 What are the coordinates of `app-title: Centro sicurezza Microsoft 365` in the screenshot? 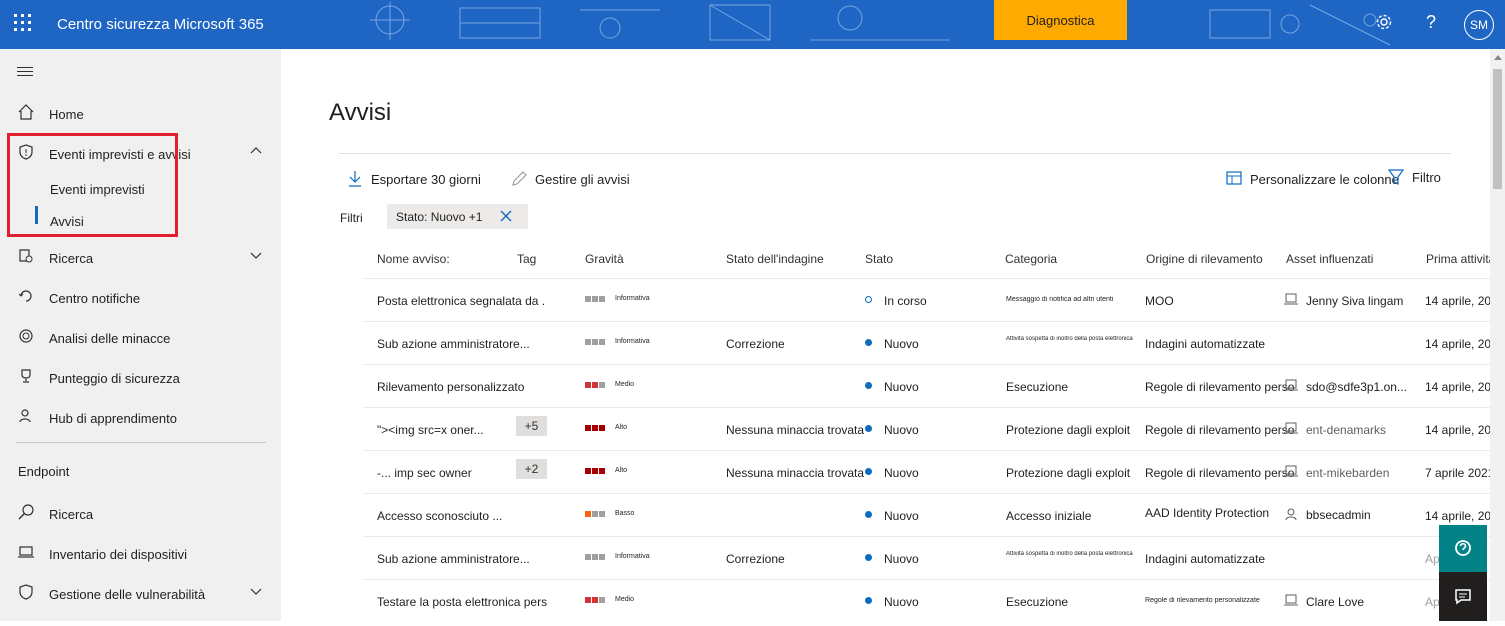 It's located at (160, 24).